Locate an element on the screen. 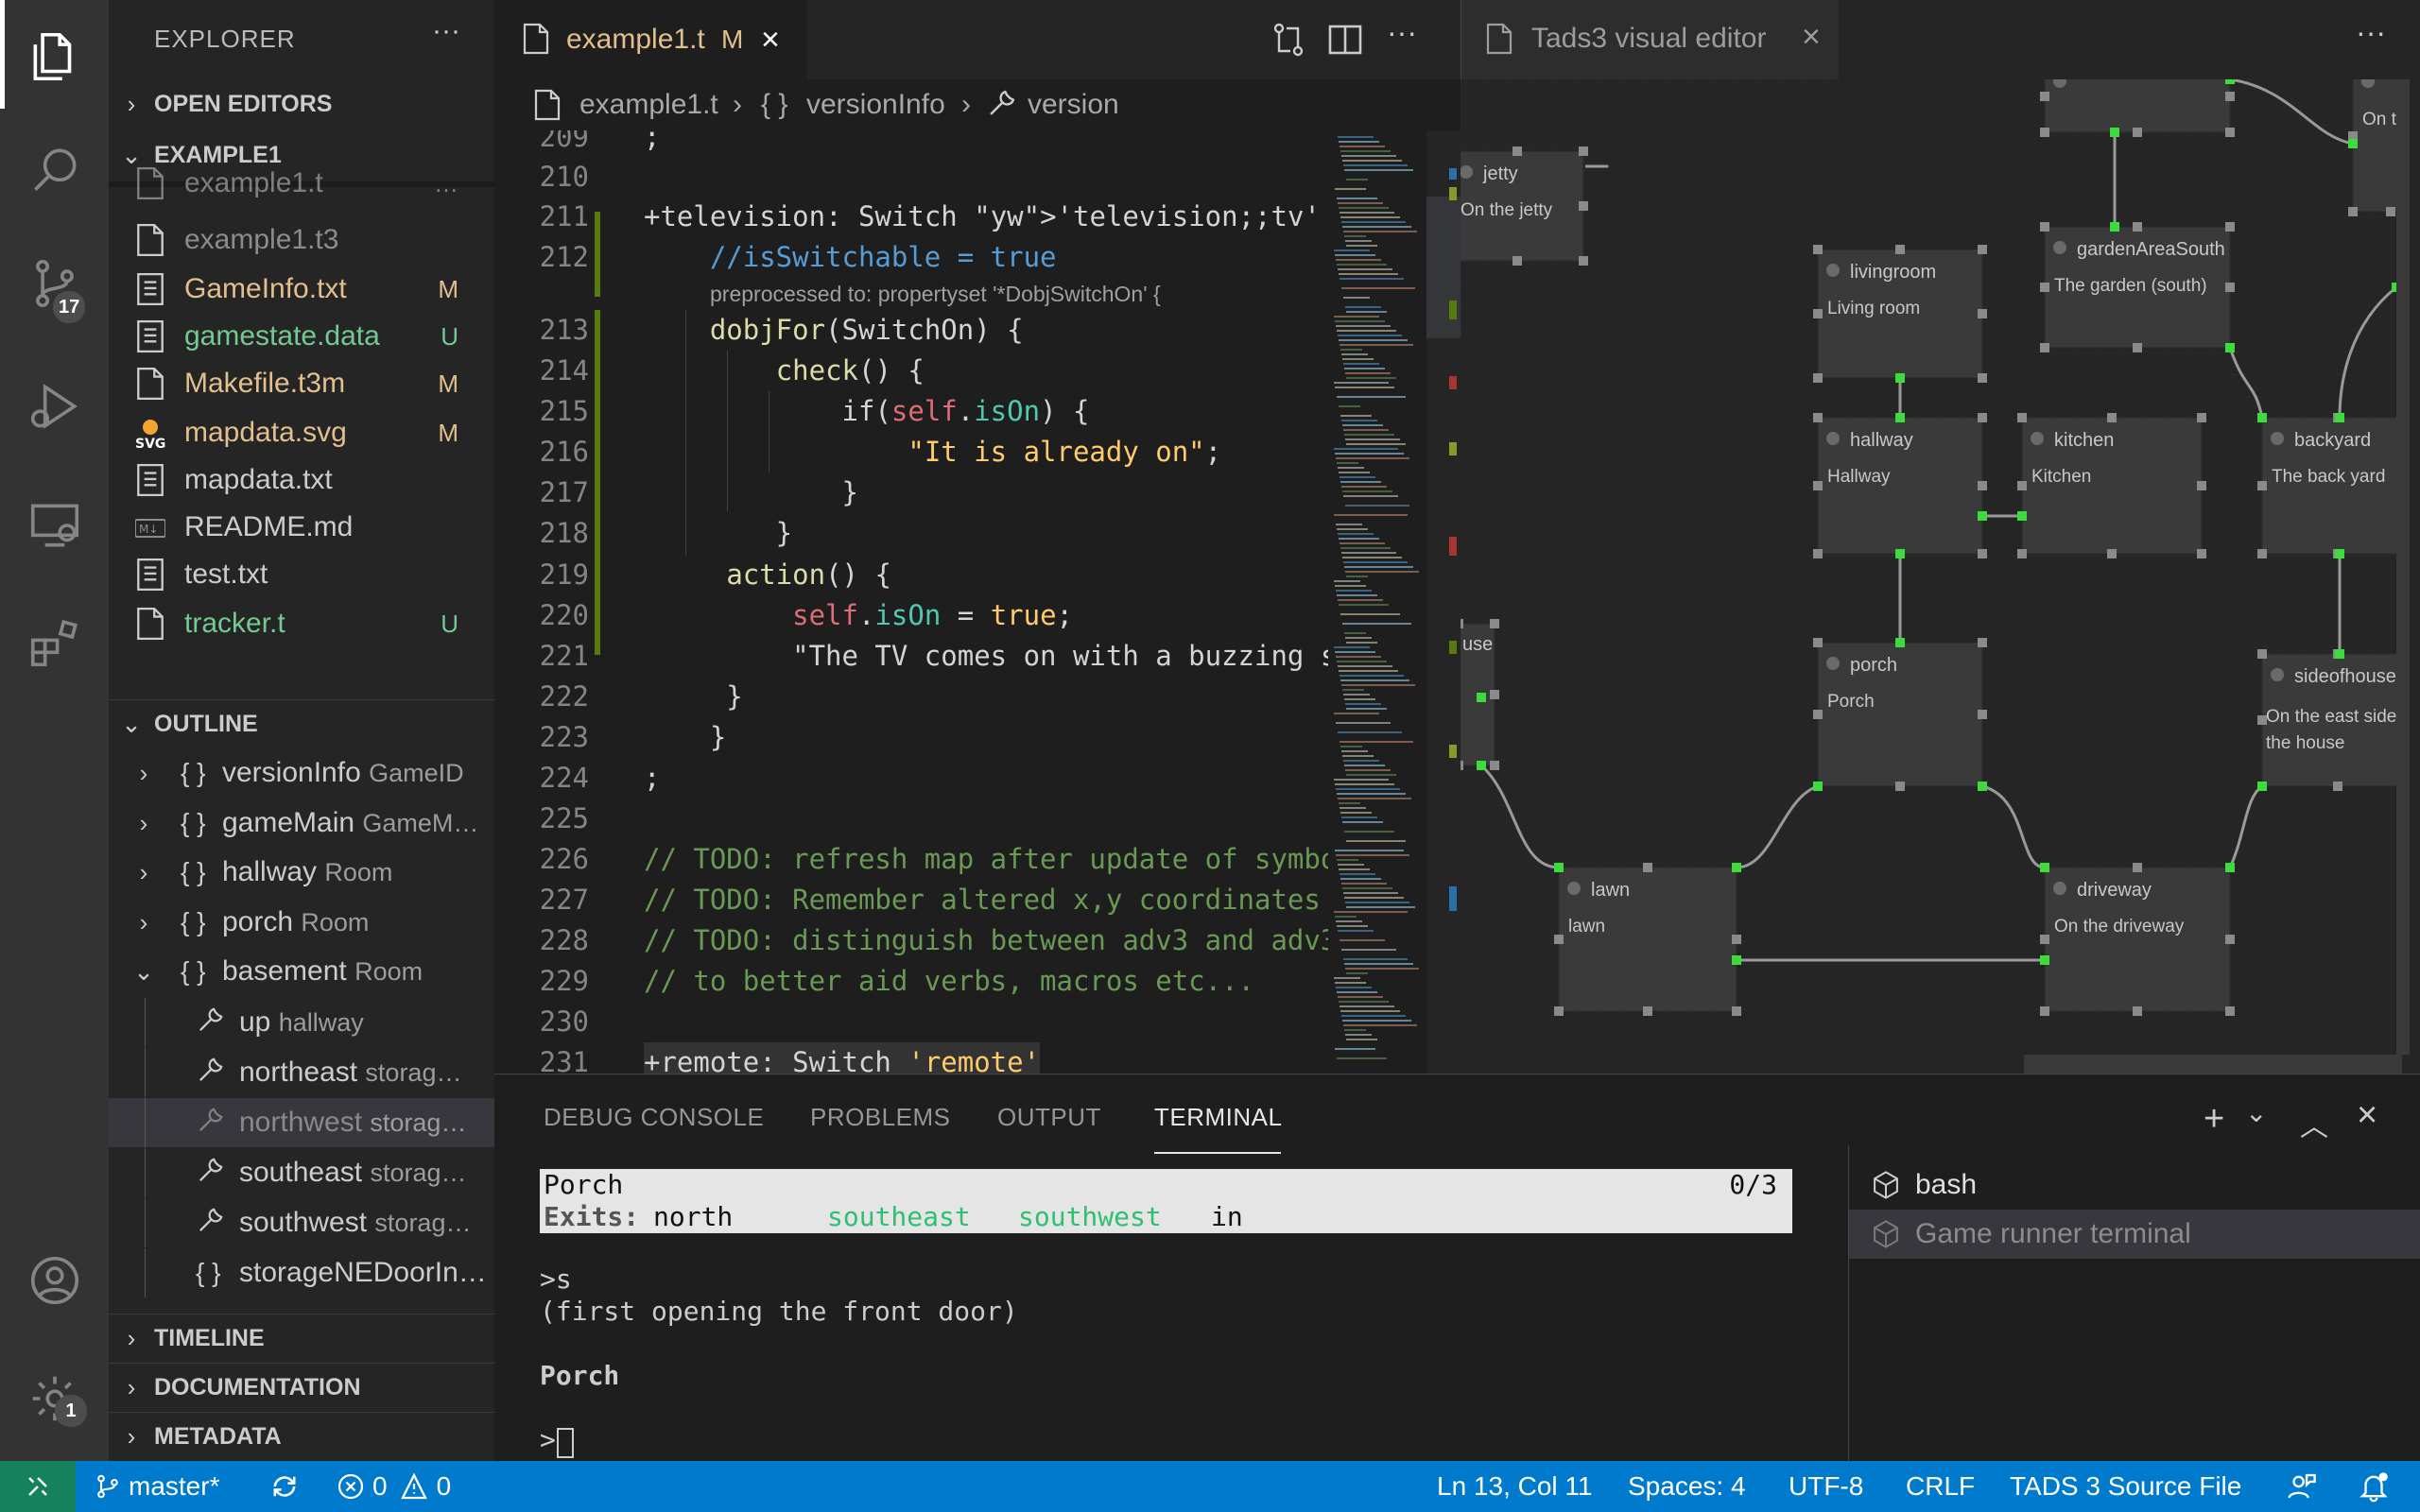 Image resolution: width=2420 pixels, height=1512 pixels. chevron-down-icon: ⌄ is located at coordinates (2256, 1112).